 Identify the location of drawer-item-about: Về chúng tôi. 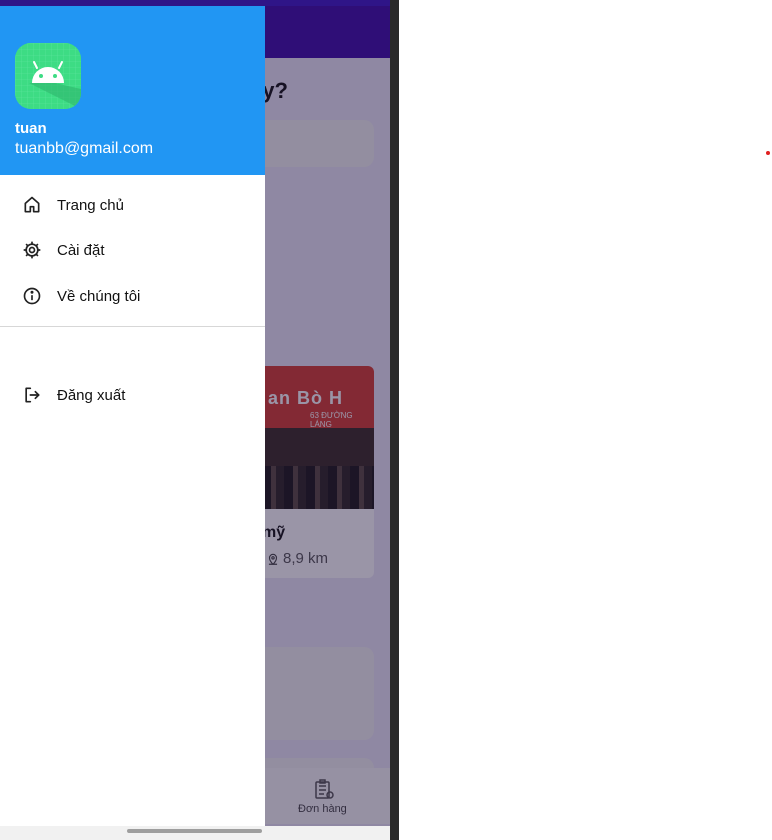
(132, 296).